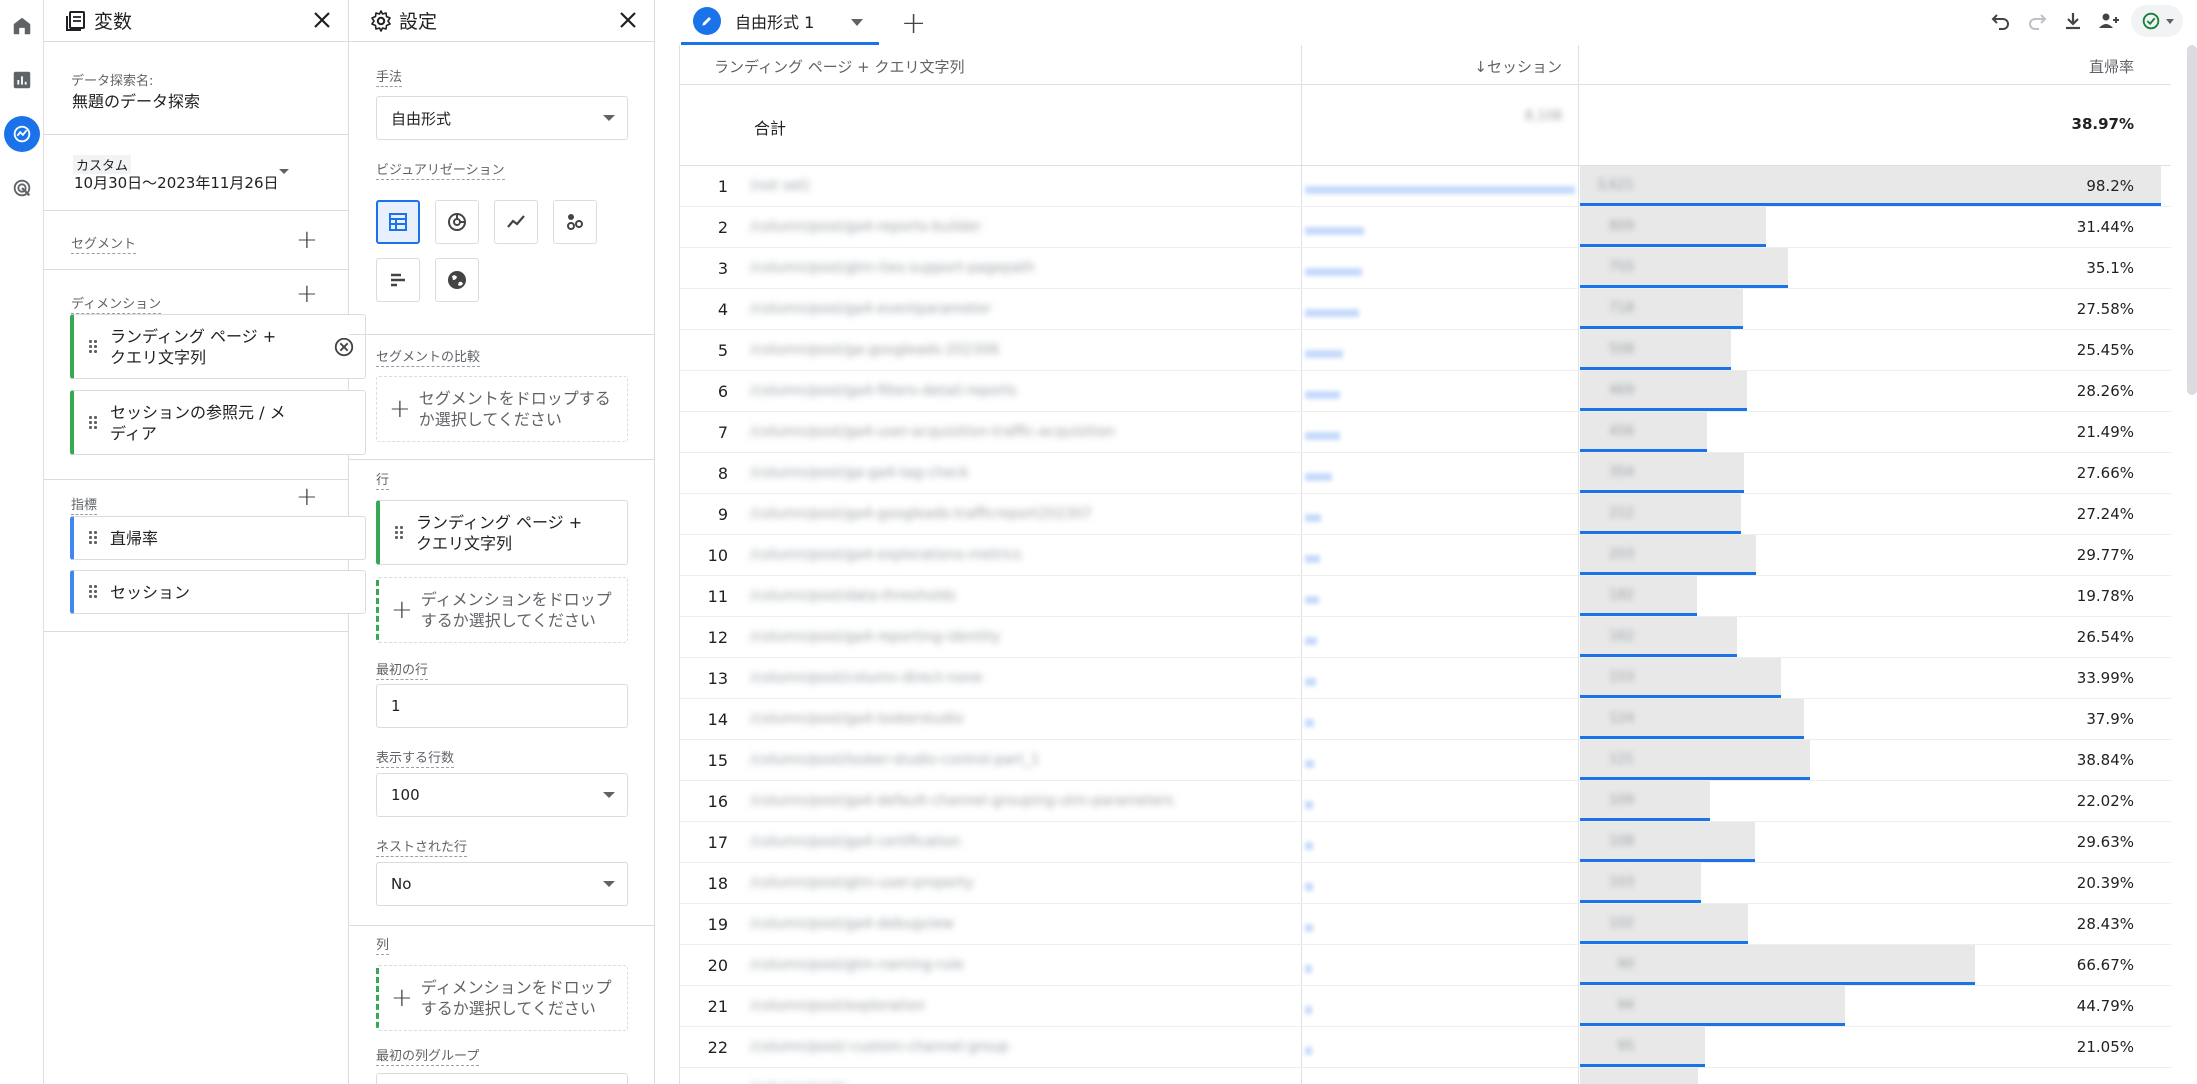  Describe the element at coordinates (1425, 1076) in the screenshot. I see `table-row: /column/post/` at that location.